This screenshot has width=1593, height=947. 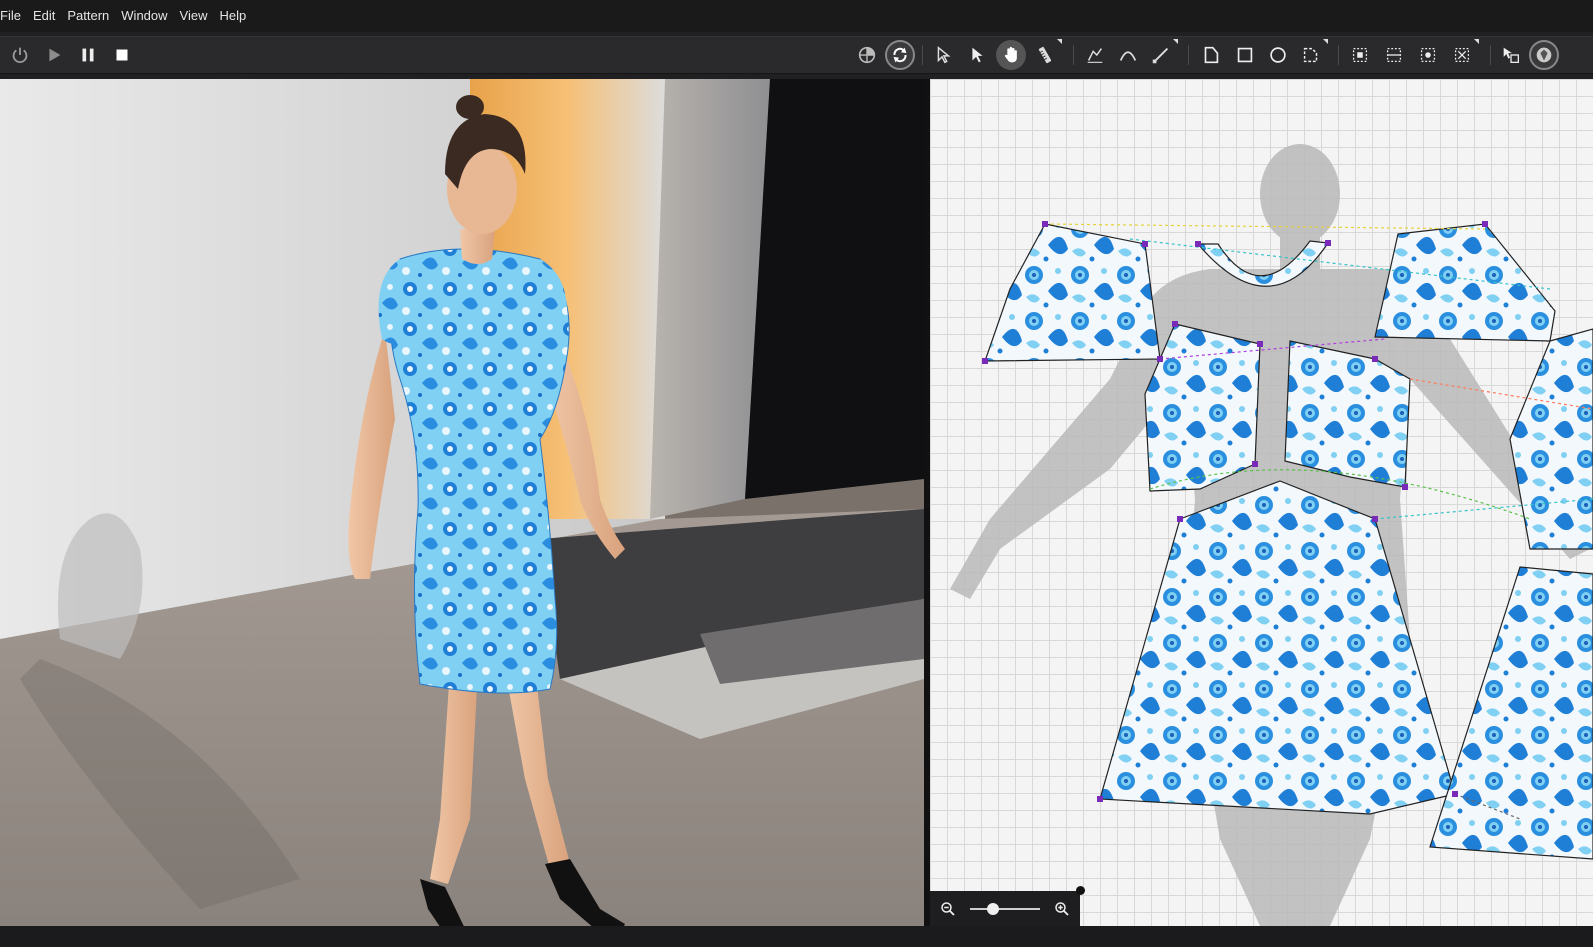 I want to click on main-toolbar, so click(x=796, y=55).